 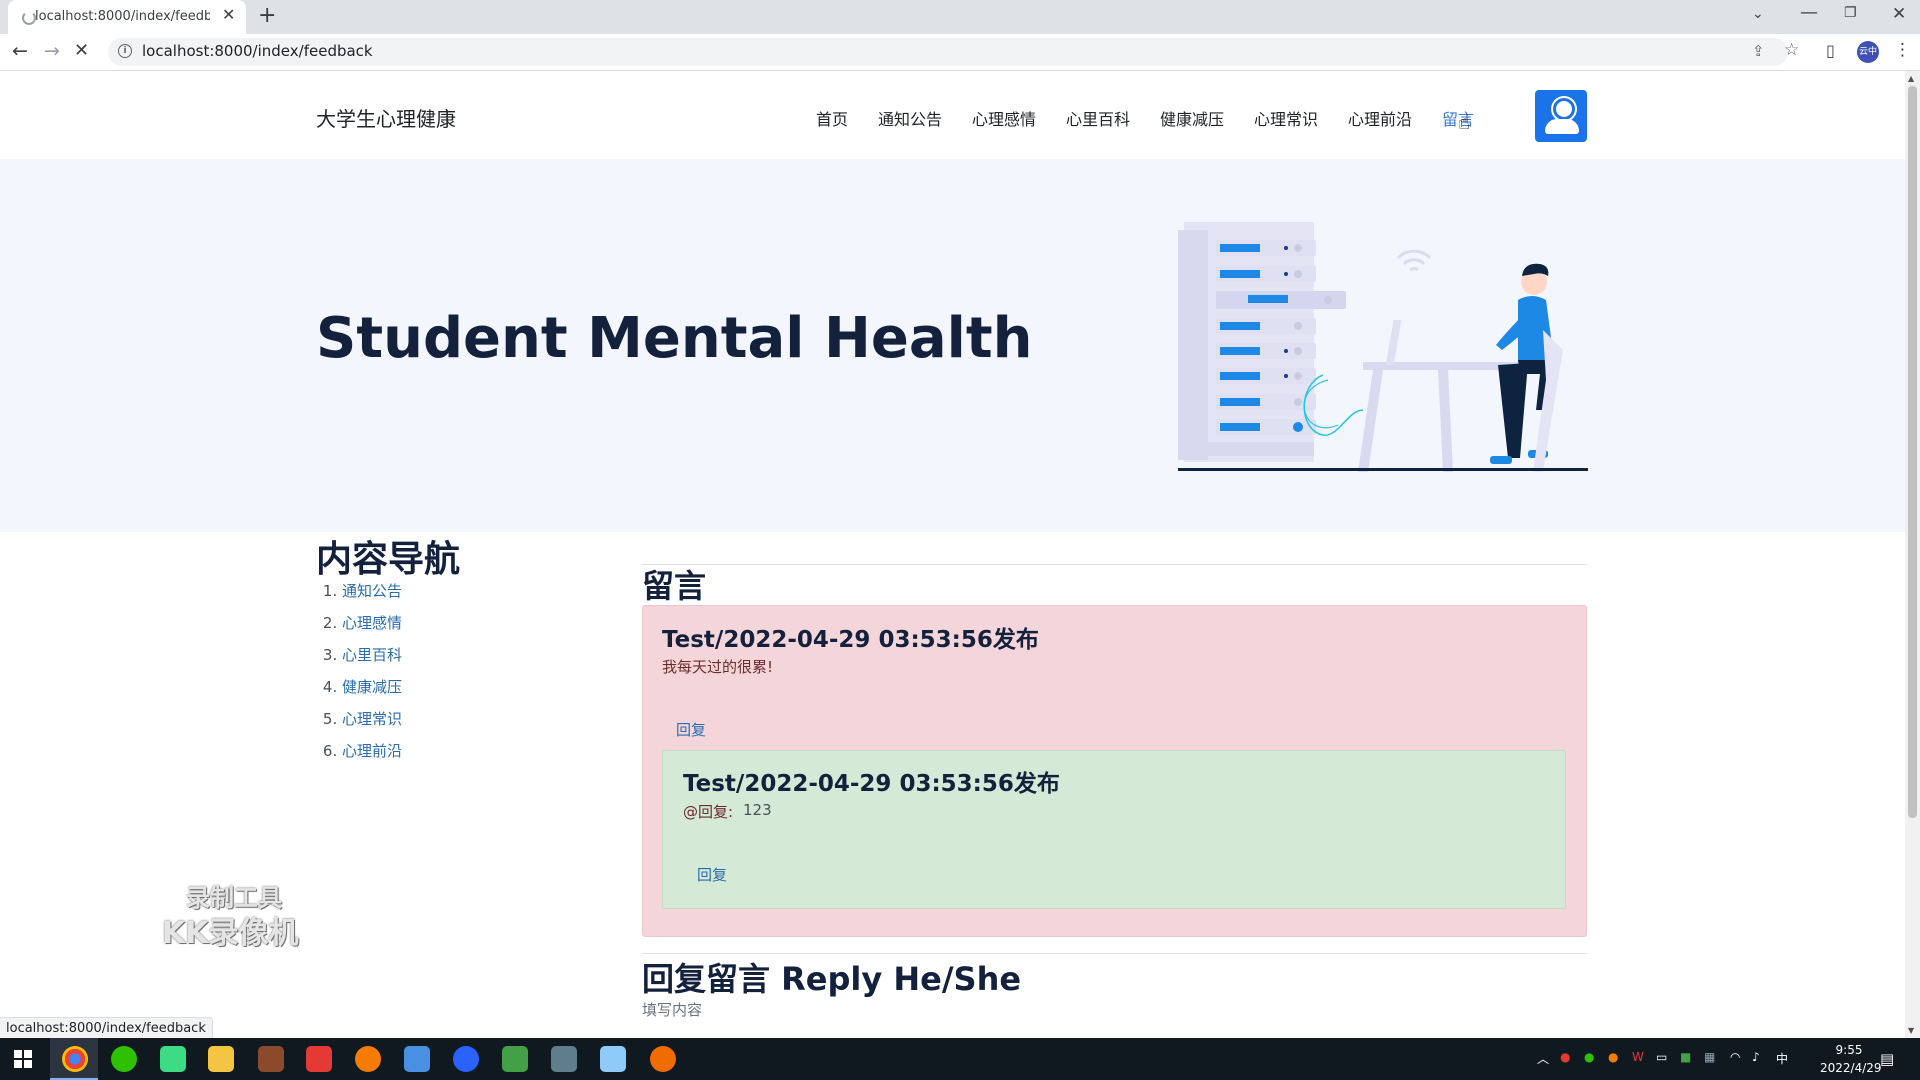 I want to click on android-studio-icon, so click(x=173, y=1059).